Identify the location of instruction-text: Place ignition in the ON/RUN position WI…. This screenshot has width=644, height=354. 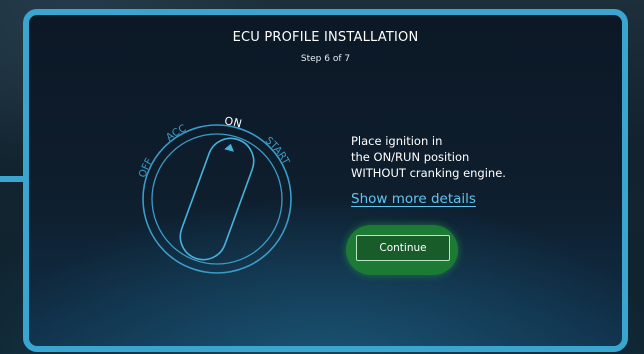
(466, 157).